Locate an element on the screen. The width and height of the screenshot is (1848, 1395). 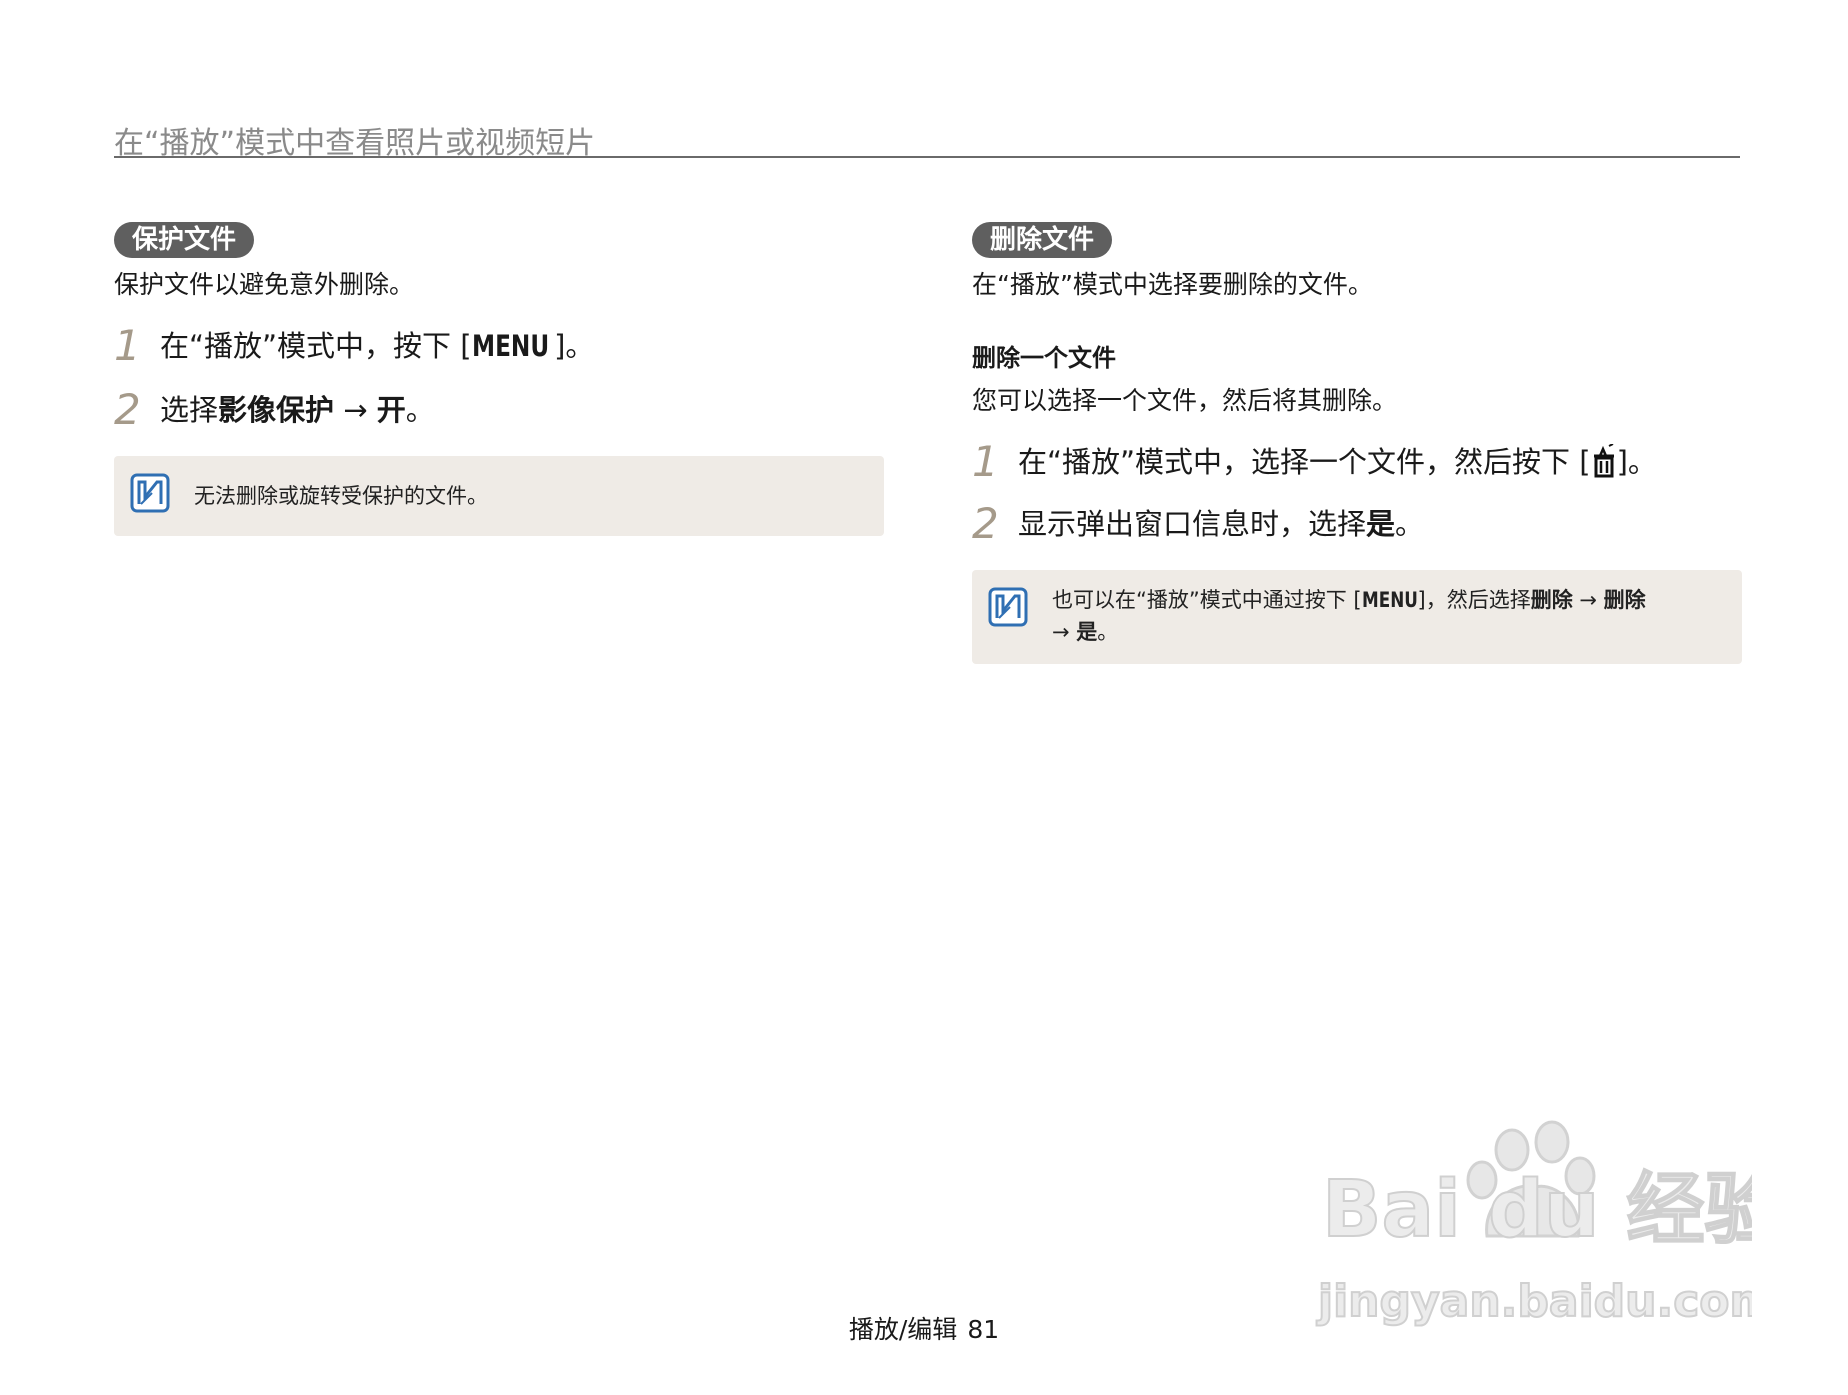
section-heading-delete: 删除文件 is located at coordinates (1042, 240).